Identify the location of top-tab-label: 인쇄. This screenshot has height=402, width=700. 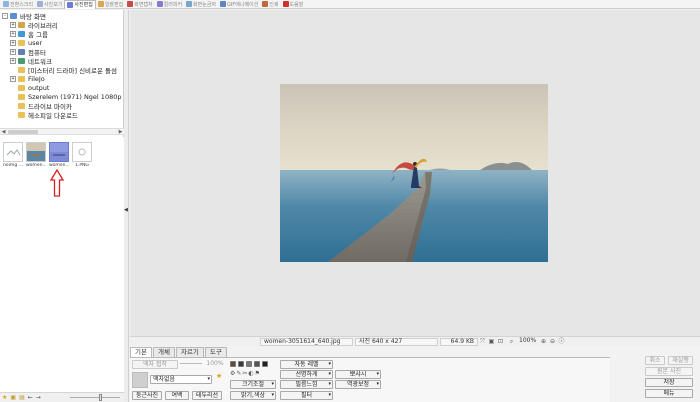
(274, 4).